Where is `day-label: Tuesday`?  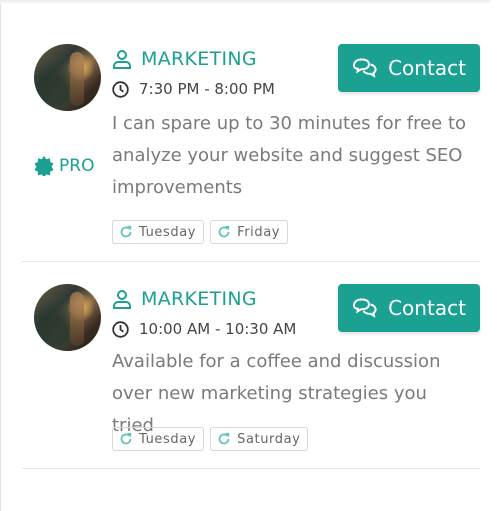
day-label: Tuesday is located at coordinates (168, 439).